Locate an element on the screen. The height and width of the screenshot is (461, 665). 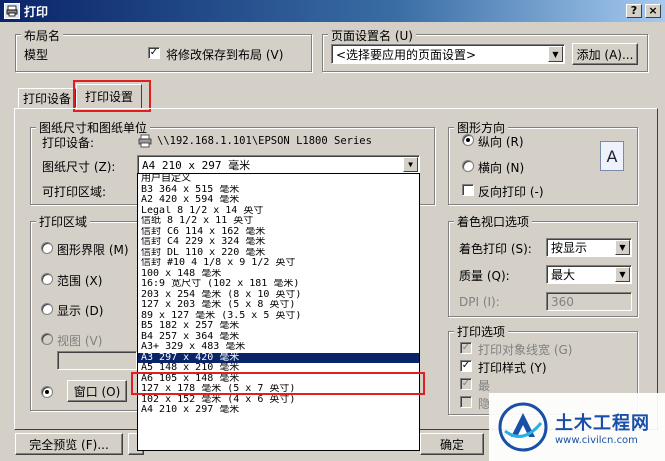
paper-size-option: 信封 DL 110 x 220 毫米 is located at coordinates (278, 253).